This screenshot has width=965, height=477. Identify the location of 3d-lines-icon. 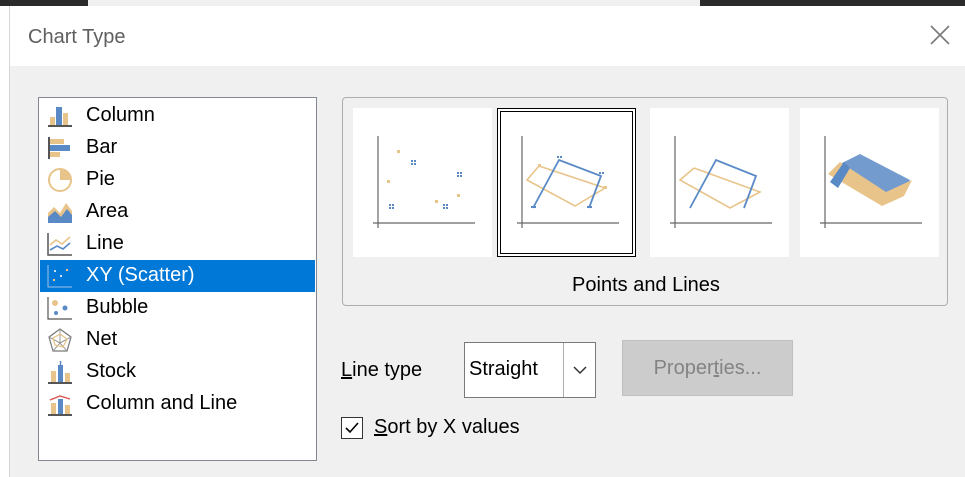
(871, 182).